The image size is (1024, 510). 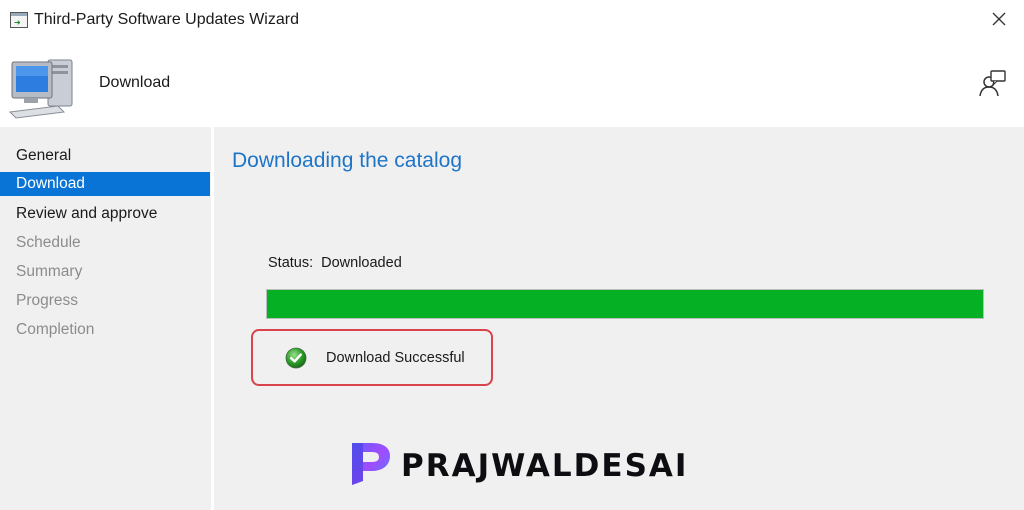 I want to click on sidebar-item-summary: Summary, so click(x=49, y=271).